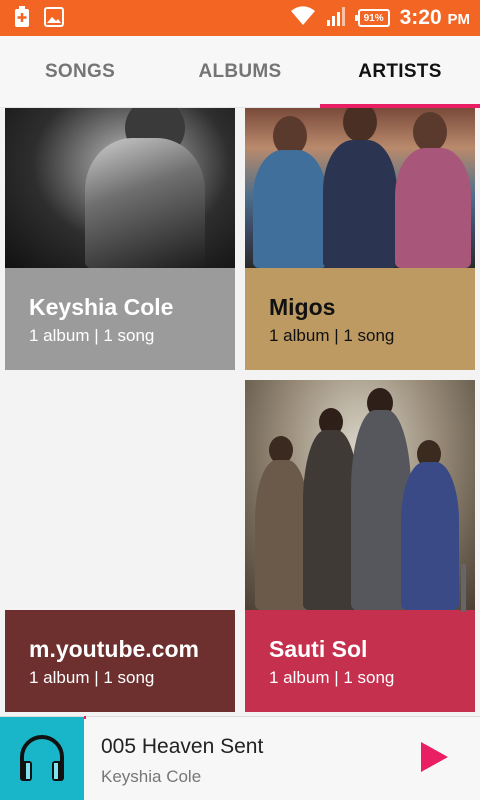 Image resolution: width=480 pixels, height=800 pixels. What do you see at coordinates (459, 19) in the screenshot?
I see `clock-suffix: PM` at bounding box center [459, 19].